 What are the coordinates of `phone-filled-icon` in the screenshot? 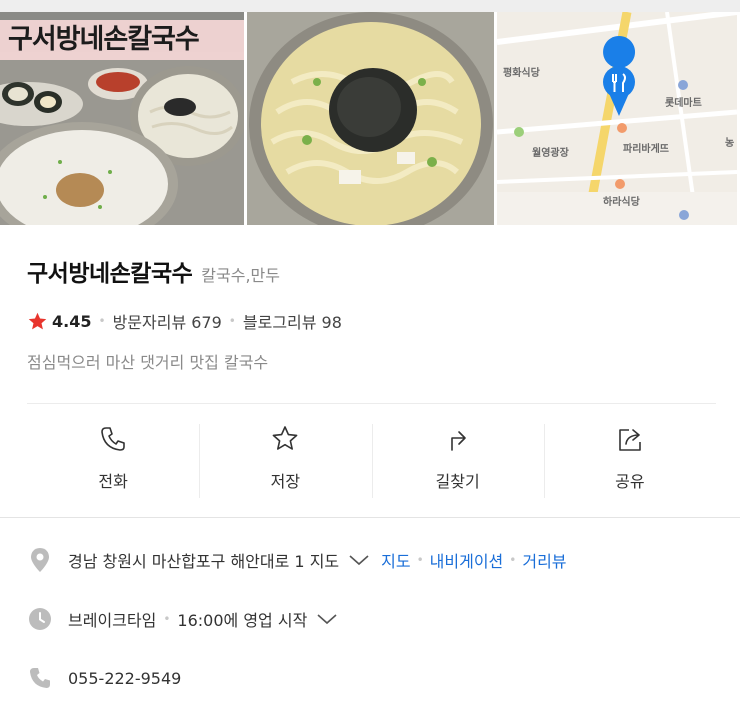 It's located at (40, 678).